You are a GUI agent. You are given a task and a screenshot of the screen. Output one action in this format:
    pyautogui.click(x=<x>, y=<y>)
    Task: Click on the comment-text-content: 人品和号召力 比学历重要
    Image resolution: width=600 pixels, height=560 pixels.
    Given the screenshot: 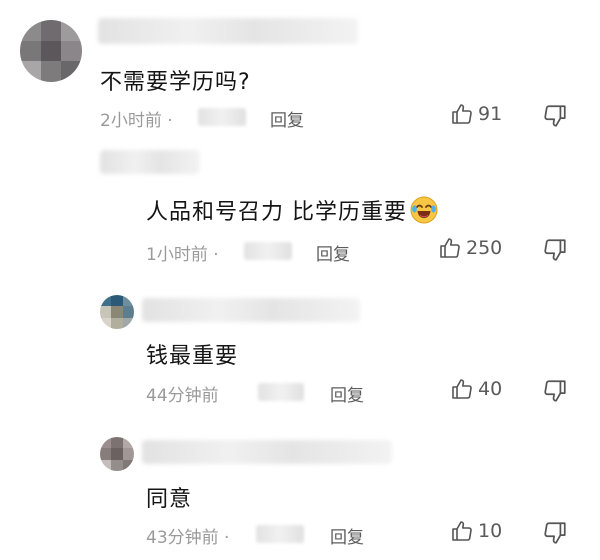 What is the action you would take?
    pyautogui.click(x=276, y=212)
    